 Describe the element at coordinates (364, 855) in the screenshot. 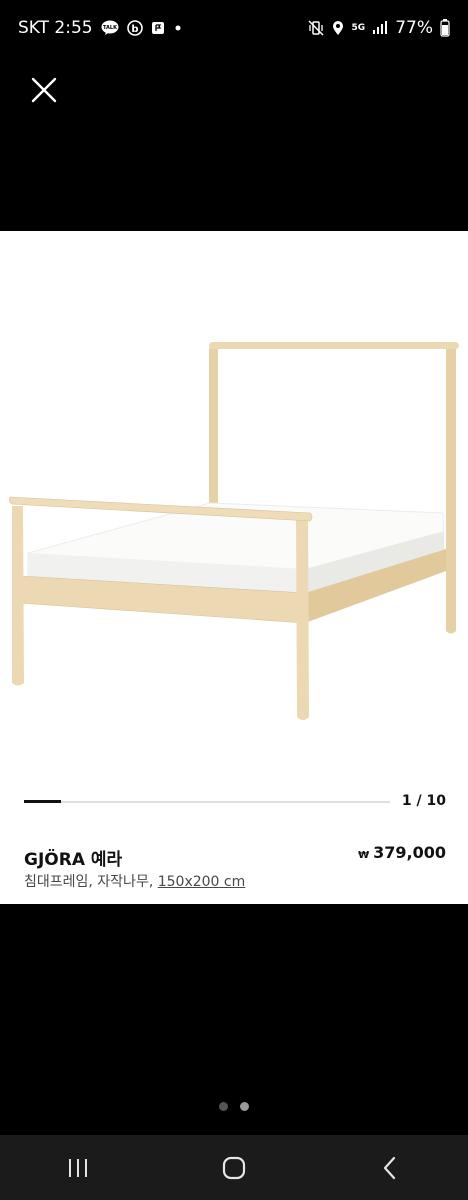

I see `currency-symbol: ₩` at that location.